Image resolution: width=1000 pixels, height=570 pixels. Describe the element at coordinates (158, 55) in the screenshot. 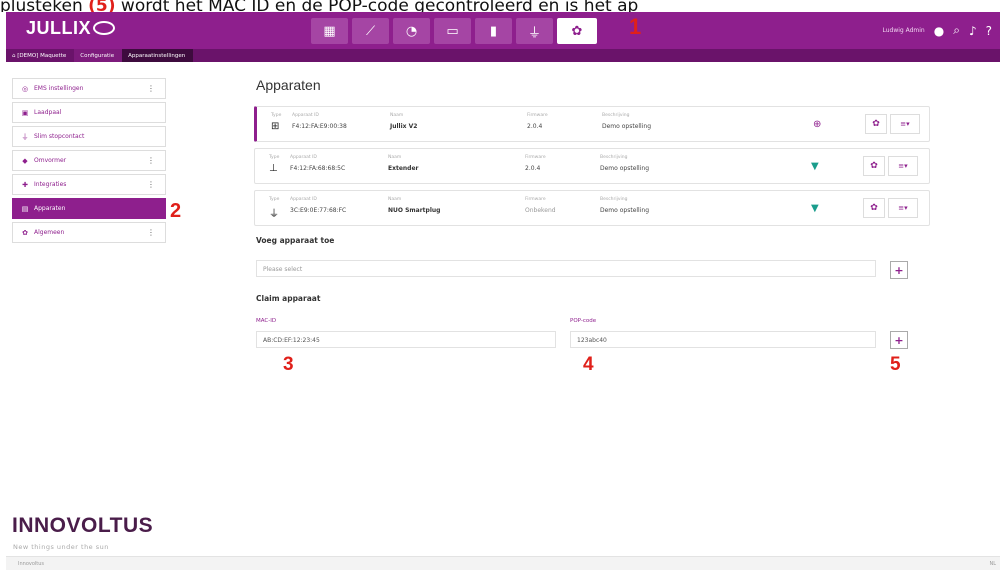

I see `breadcrumb-apparaatinstellingen: Apparaatinstellingen` at that location.